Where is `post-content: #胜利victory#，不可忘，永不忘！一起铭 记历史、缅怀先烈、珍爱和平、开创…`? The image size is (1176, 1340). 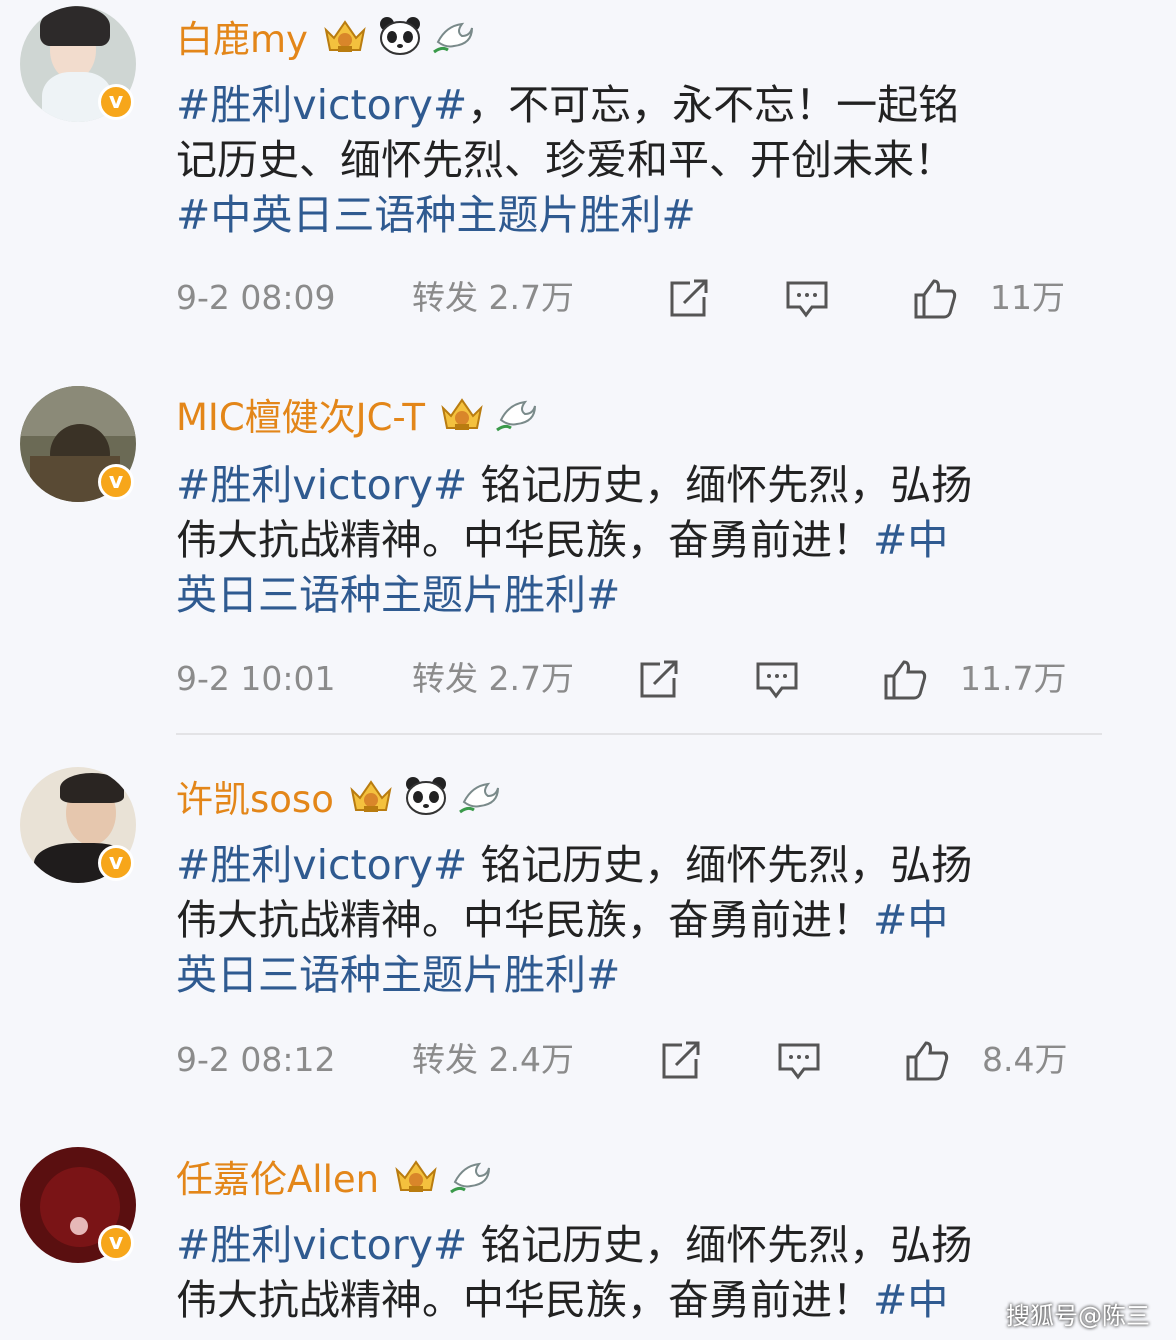
post-content: #胜利victory#，不可忘，永不忘！一起铭 记历史、缅怀先烈、珍爱和平、开创… is located at coordinates (616, 160).